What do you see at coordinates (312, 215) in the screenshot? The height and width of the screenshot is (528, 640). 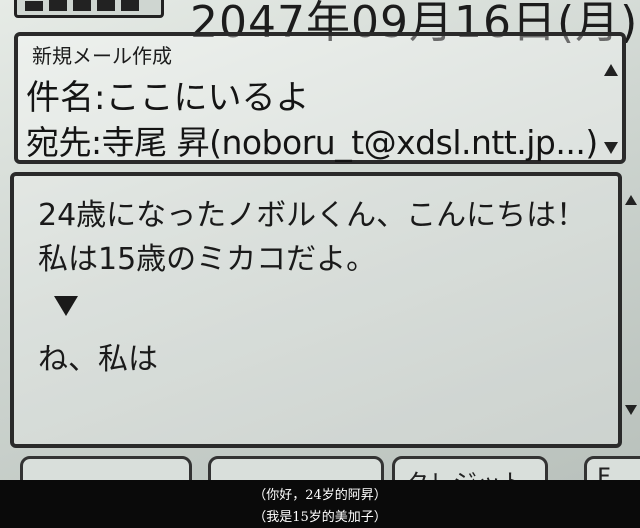 I see `message-line: 24歳になったノボルくん、こんにちは！` at bounding box center [312, 215].